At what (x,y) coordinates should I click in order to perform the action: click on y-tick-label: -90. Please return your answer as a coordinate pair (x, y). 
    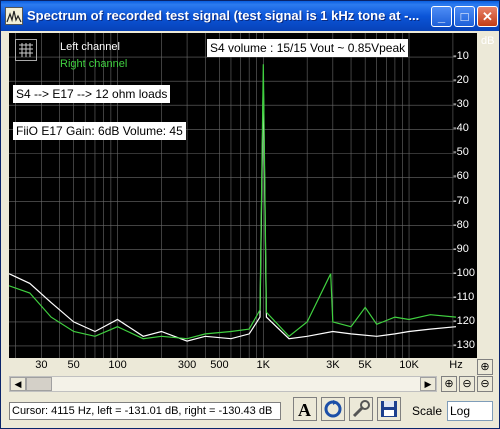
    Looking at the image, I should click on (461, 248).